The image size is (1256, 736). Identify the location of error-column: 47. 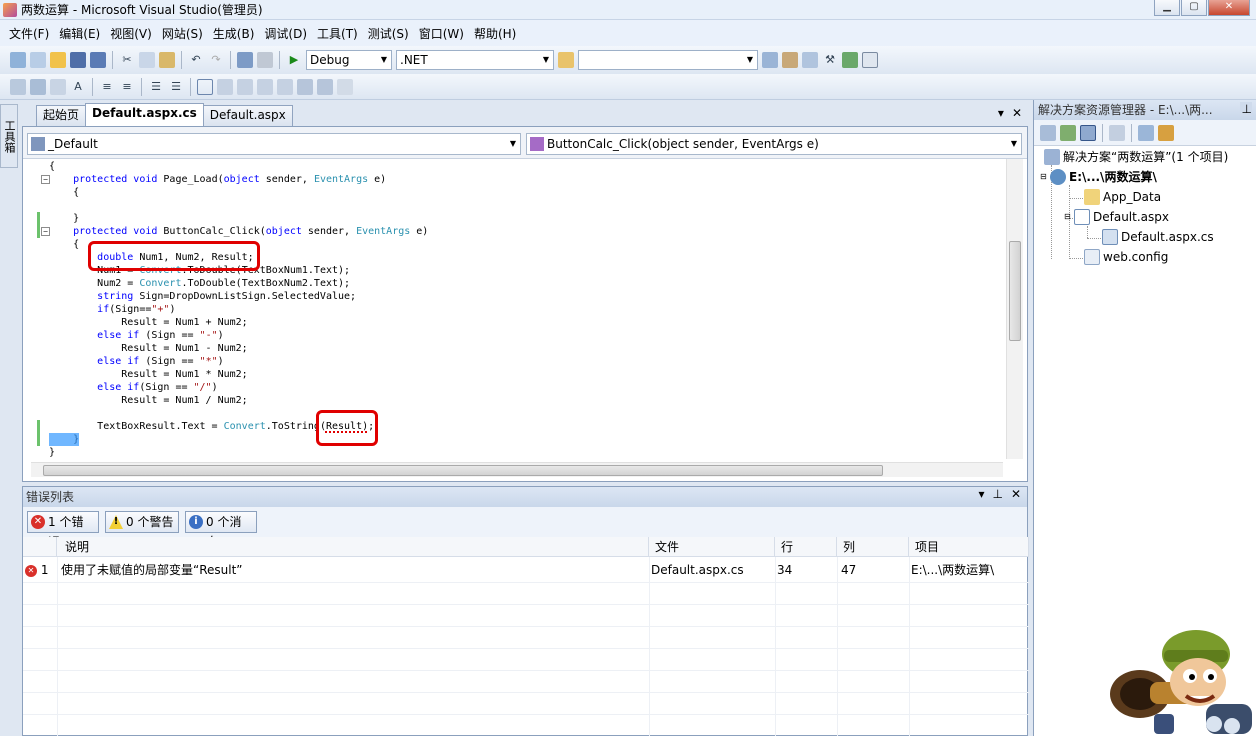
(849, 570).